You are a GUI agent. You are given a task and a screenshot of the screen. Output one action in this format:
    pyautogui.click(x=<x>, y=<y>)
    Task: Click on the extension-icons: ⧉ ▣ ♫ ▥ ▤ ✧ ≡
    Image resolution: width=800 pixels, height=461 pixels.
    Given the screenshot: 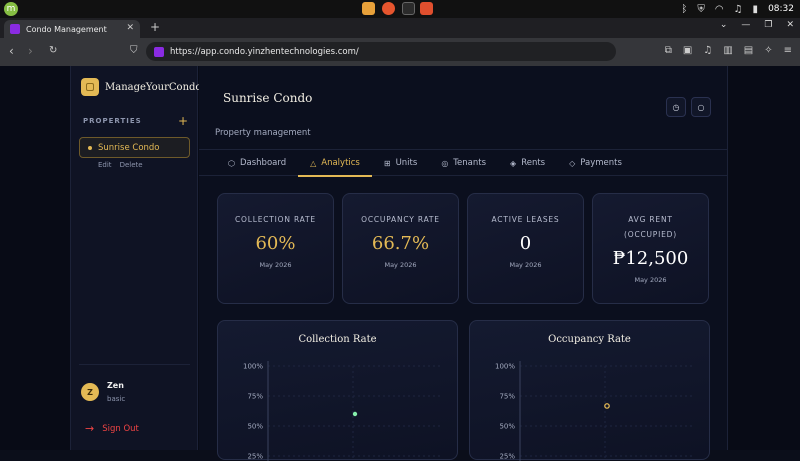 What is the action you would take?
    pyautogui.click(x=728, y=50)
    